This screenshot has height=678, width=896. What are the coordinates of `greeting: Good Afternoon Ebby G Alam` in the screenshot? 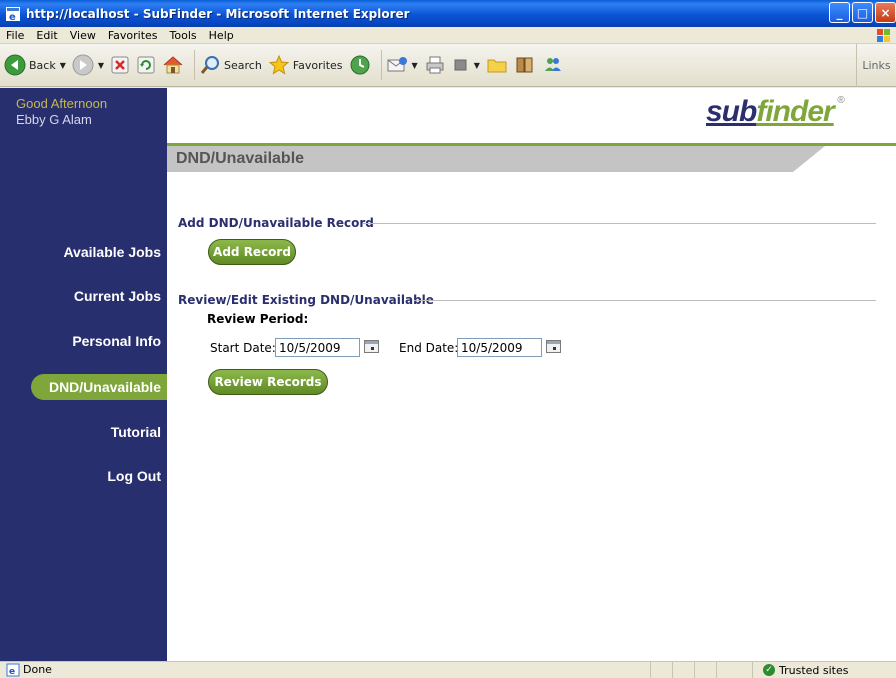 It's located at (61, 112).